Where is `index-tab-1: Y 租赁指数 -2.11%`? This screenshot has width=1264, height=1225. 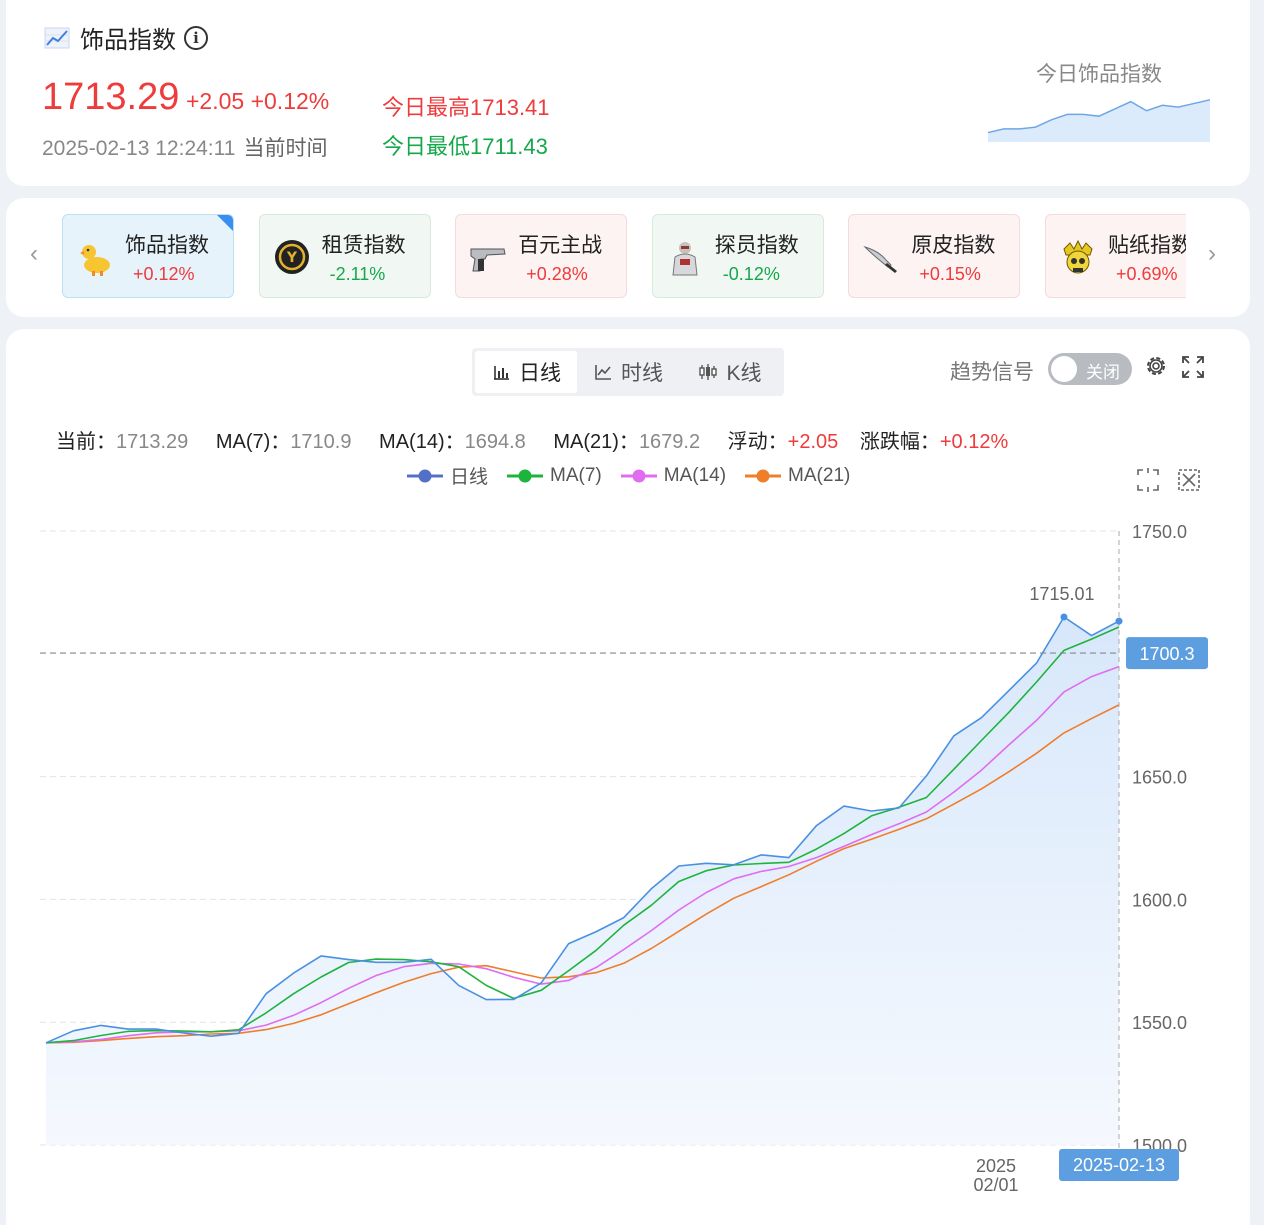 index-tab-1: Y 租赁指数 -2.11% is located at coordinates (344, 256).